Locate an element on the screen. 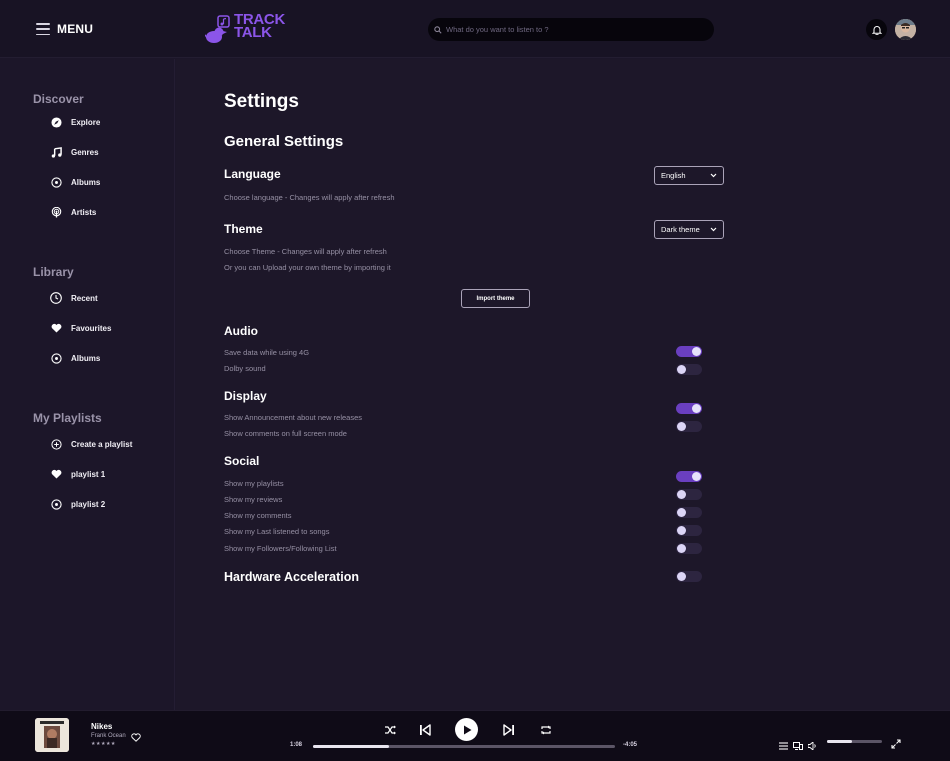 Image resolution: width=950 pixels, height=761 pixels. next-button is located at coordinates (509, 730).